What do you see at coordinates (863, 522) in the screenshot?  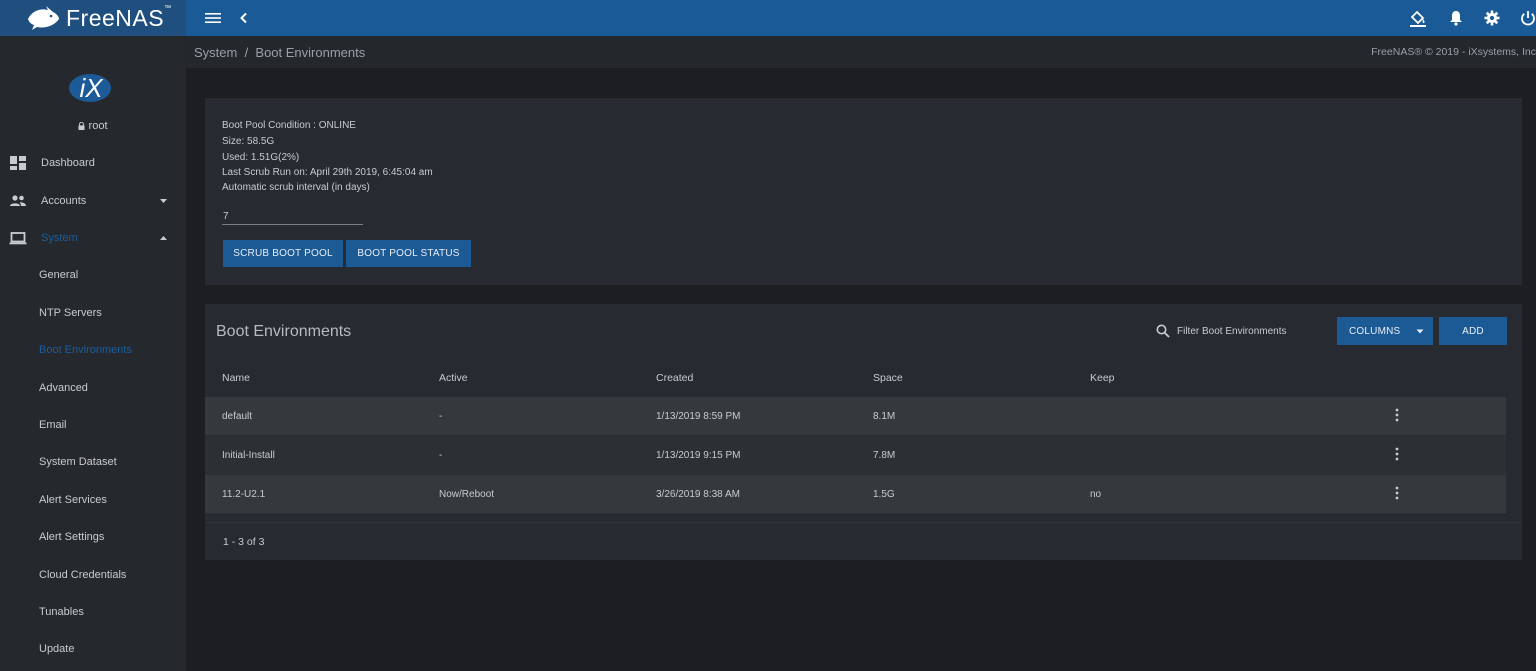 I see `divider` at bounding box center [863, 522].